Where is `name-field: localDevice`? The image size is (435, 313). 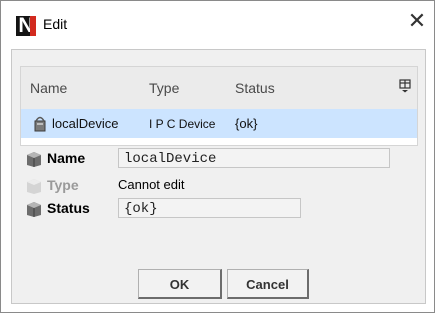 name-field: localDevice is located at coordinates (254, 158).